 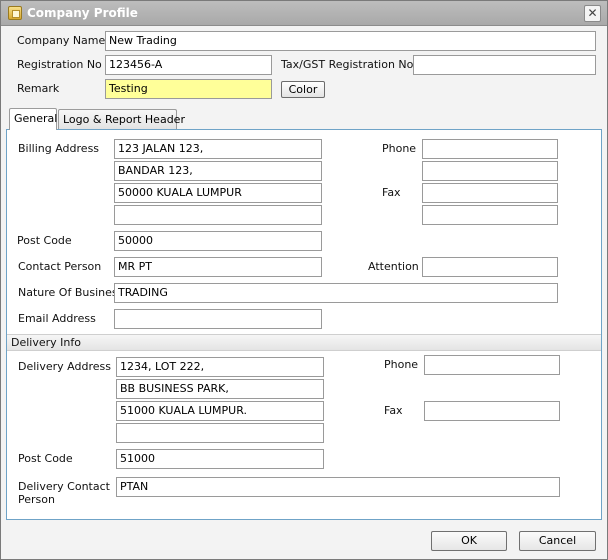 What do you see at coordinates (44, 240) in the screenshot?
I see `post-code-label: Post Code` at bounding box center [44, 240].